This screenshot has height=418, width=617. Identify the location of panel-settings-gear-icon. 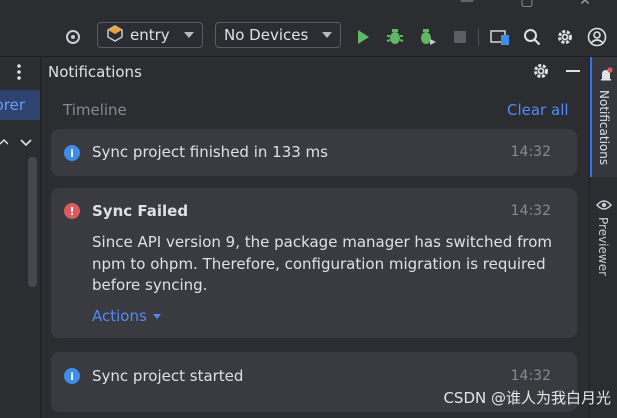
(541, 71).